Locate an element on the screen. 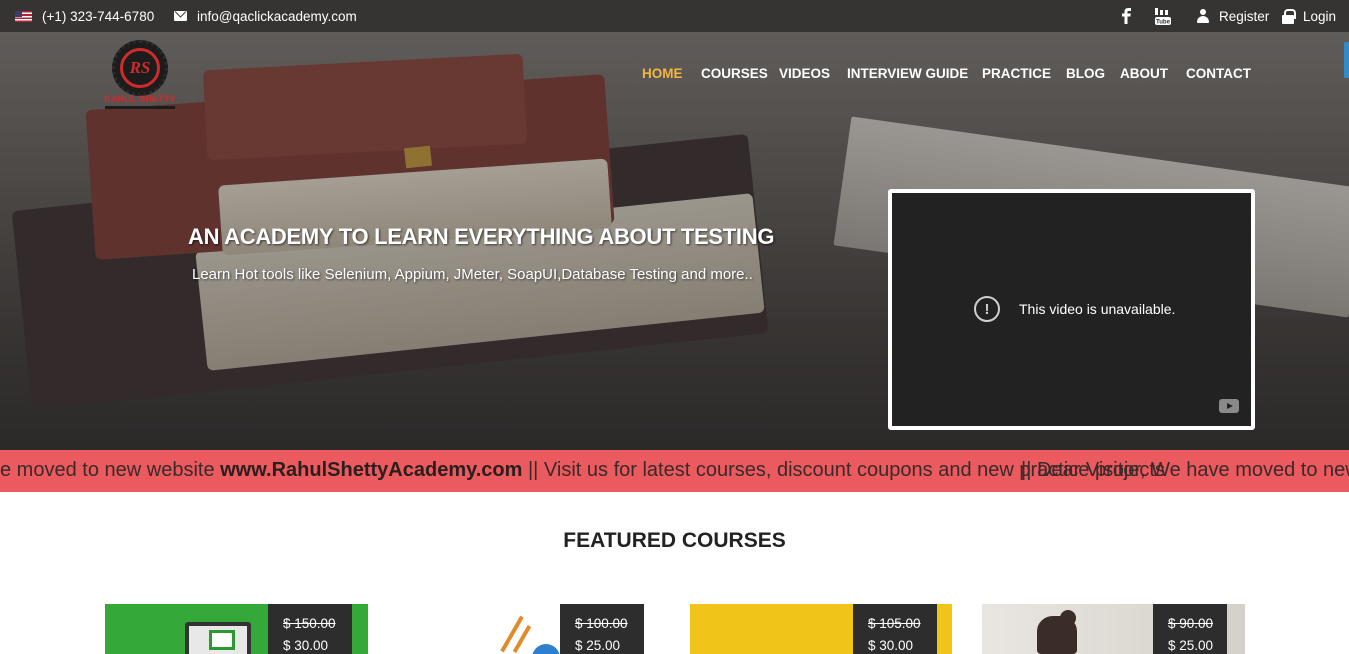 This screenshot has width=1349, height=654. course-card: $ 100.00 $ 25.00 is located at coordinates (557, 629).